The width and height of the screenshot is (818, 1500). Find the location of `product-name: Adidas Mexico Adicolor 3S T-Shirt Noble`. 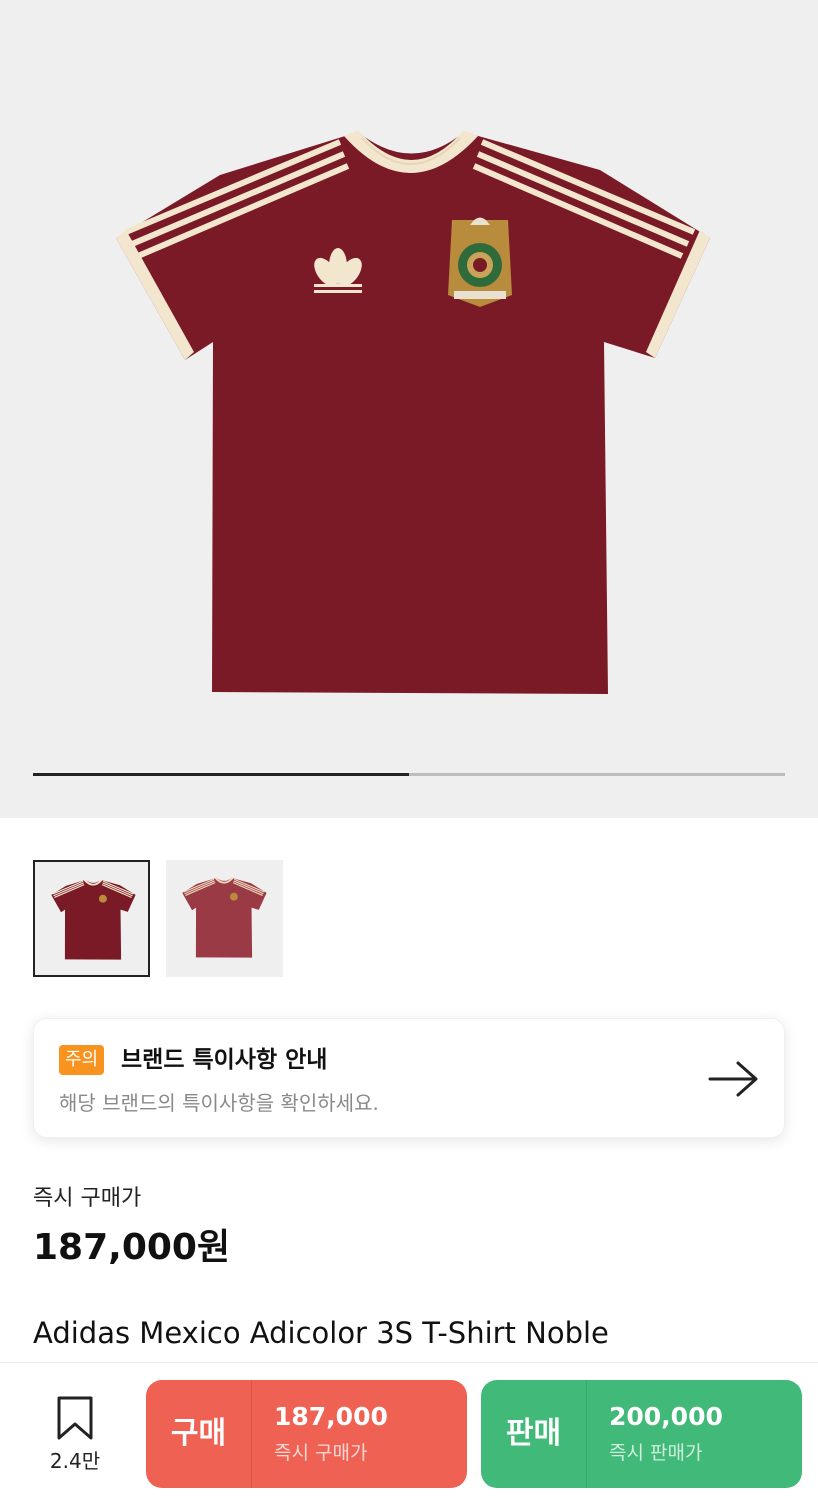

product-name: Adidas Mexico Adicolor 3S T-Shirt Noble is located at coordinates (321, 1333).